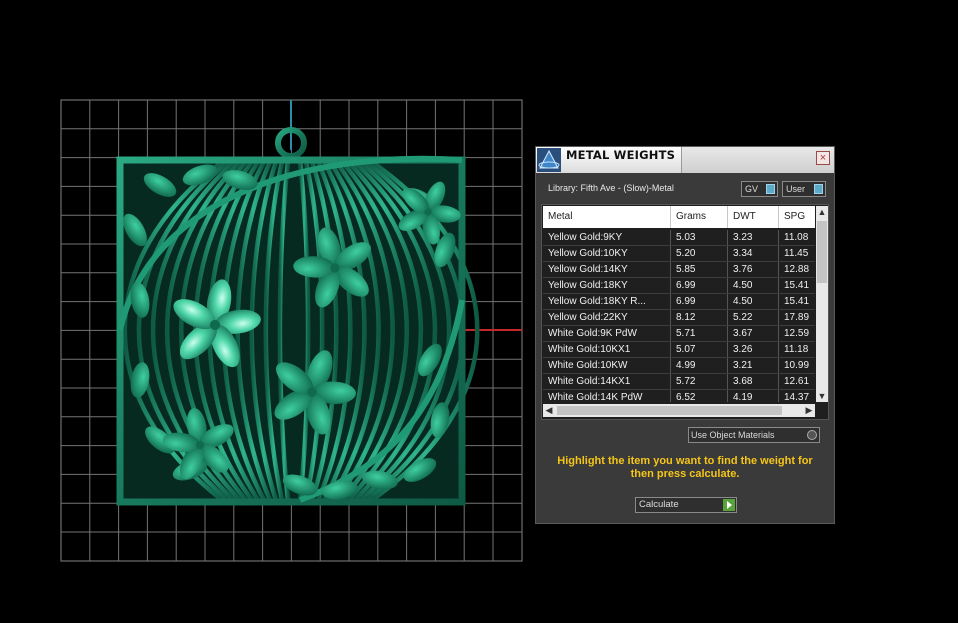 The image size is (958, 623). Describe the element at coordinates (752, 189) in the screenshot. I see `gv-toggle-label: GV` at that location.